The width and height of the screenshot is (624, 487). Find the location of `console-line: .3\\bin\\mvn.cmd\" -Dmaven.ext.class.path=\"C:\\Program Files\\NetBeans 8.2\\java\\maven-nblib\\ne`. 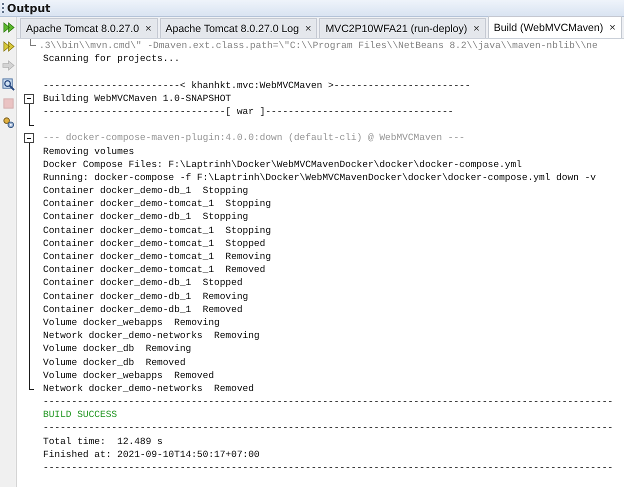

console-line: .3\\bin\\mvn.cmd\" -Dmaven.ext.class.path=\"C:\\Program Files\\NetBeans 8.2\\java\\maven-nblib\\ne is located at coordinates (319, 45).